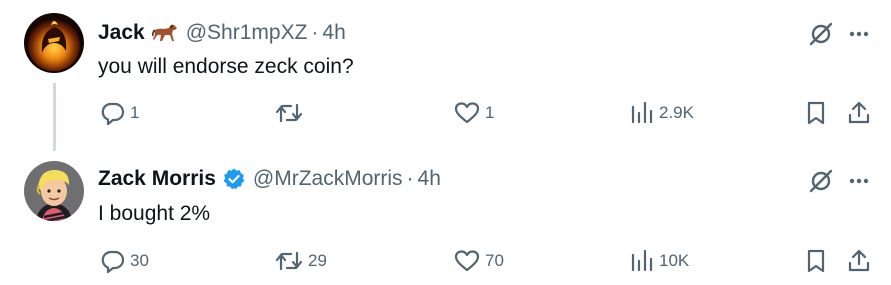 This screenshot has height=285, width=891. I want to click on reply-button: 1, so click(119, 113).